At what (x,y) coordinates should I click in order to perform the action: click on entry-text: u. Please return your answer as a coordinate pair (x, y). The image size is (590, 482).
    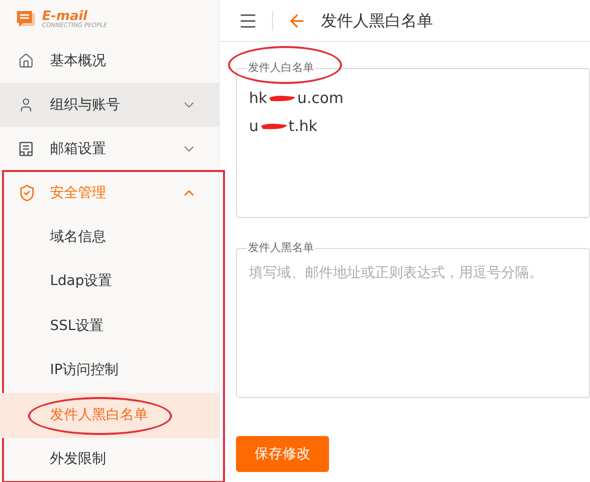
    Looking at the image, I should click on (254, 126).